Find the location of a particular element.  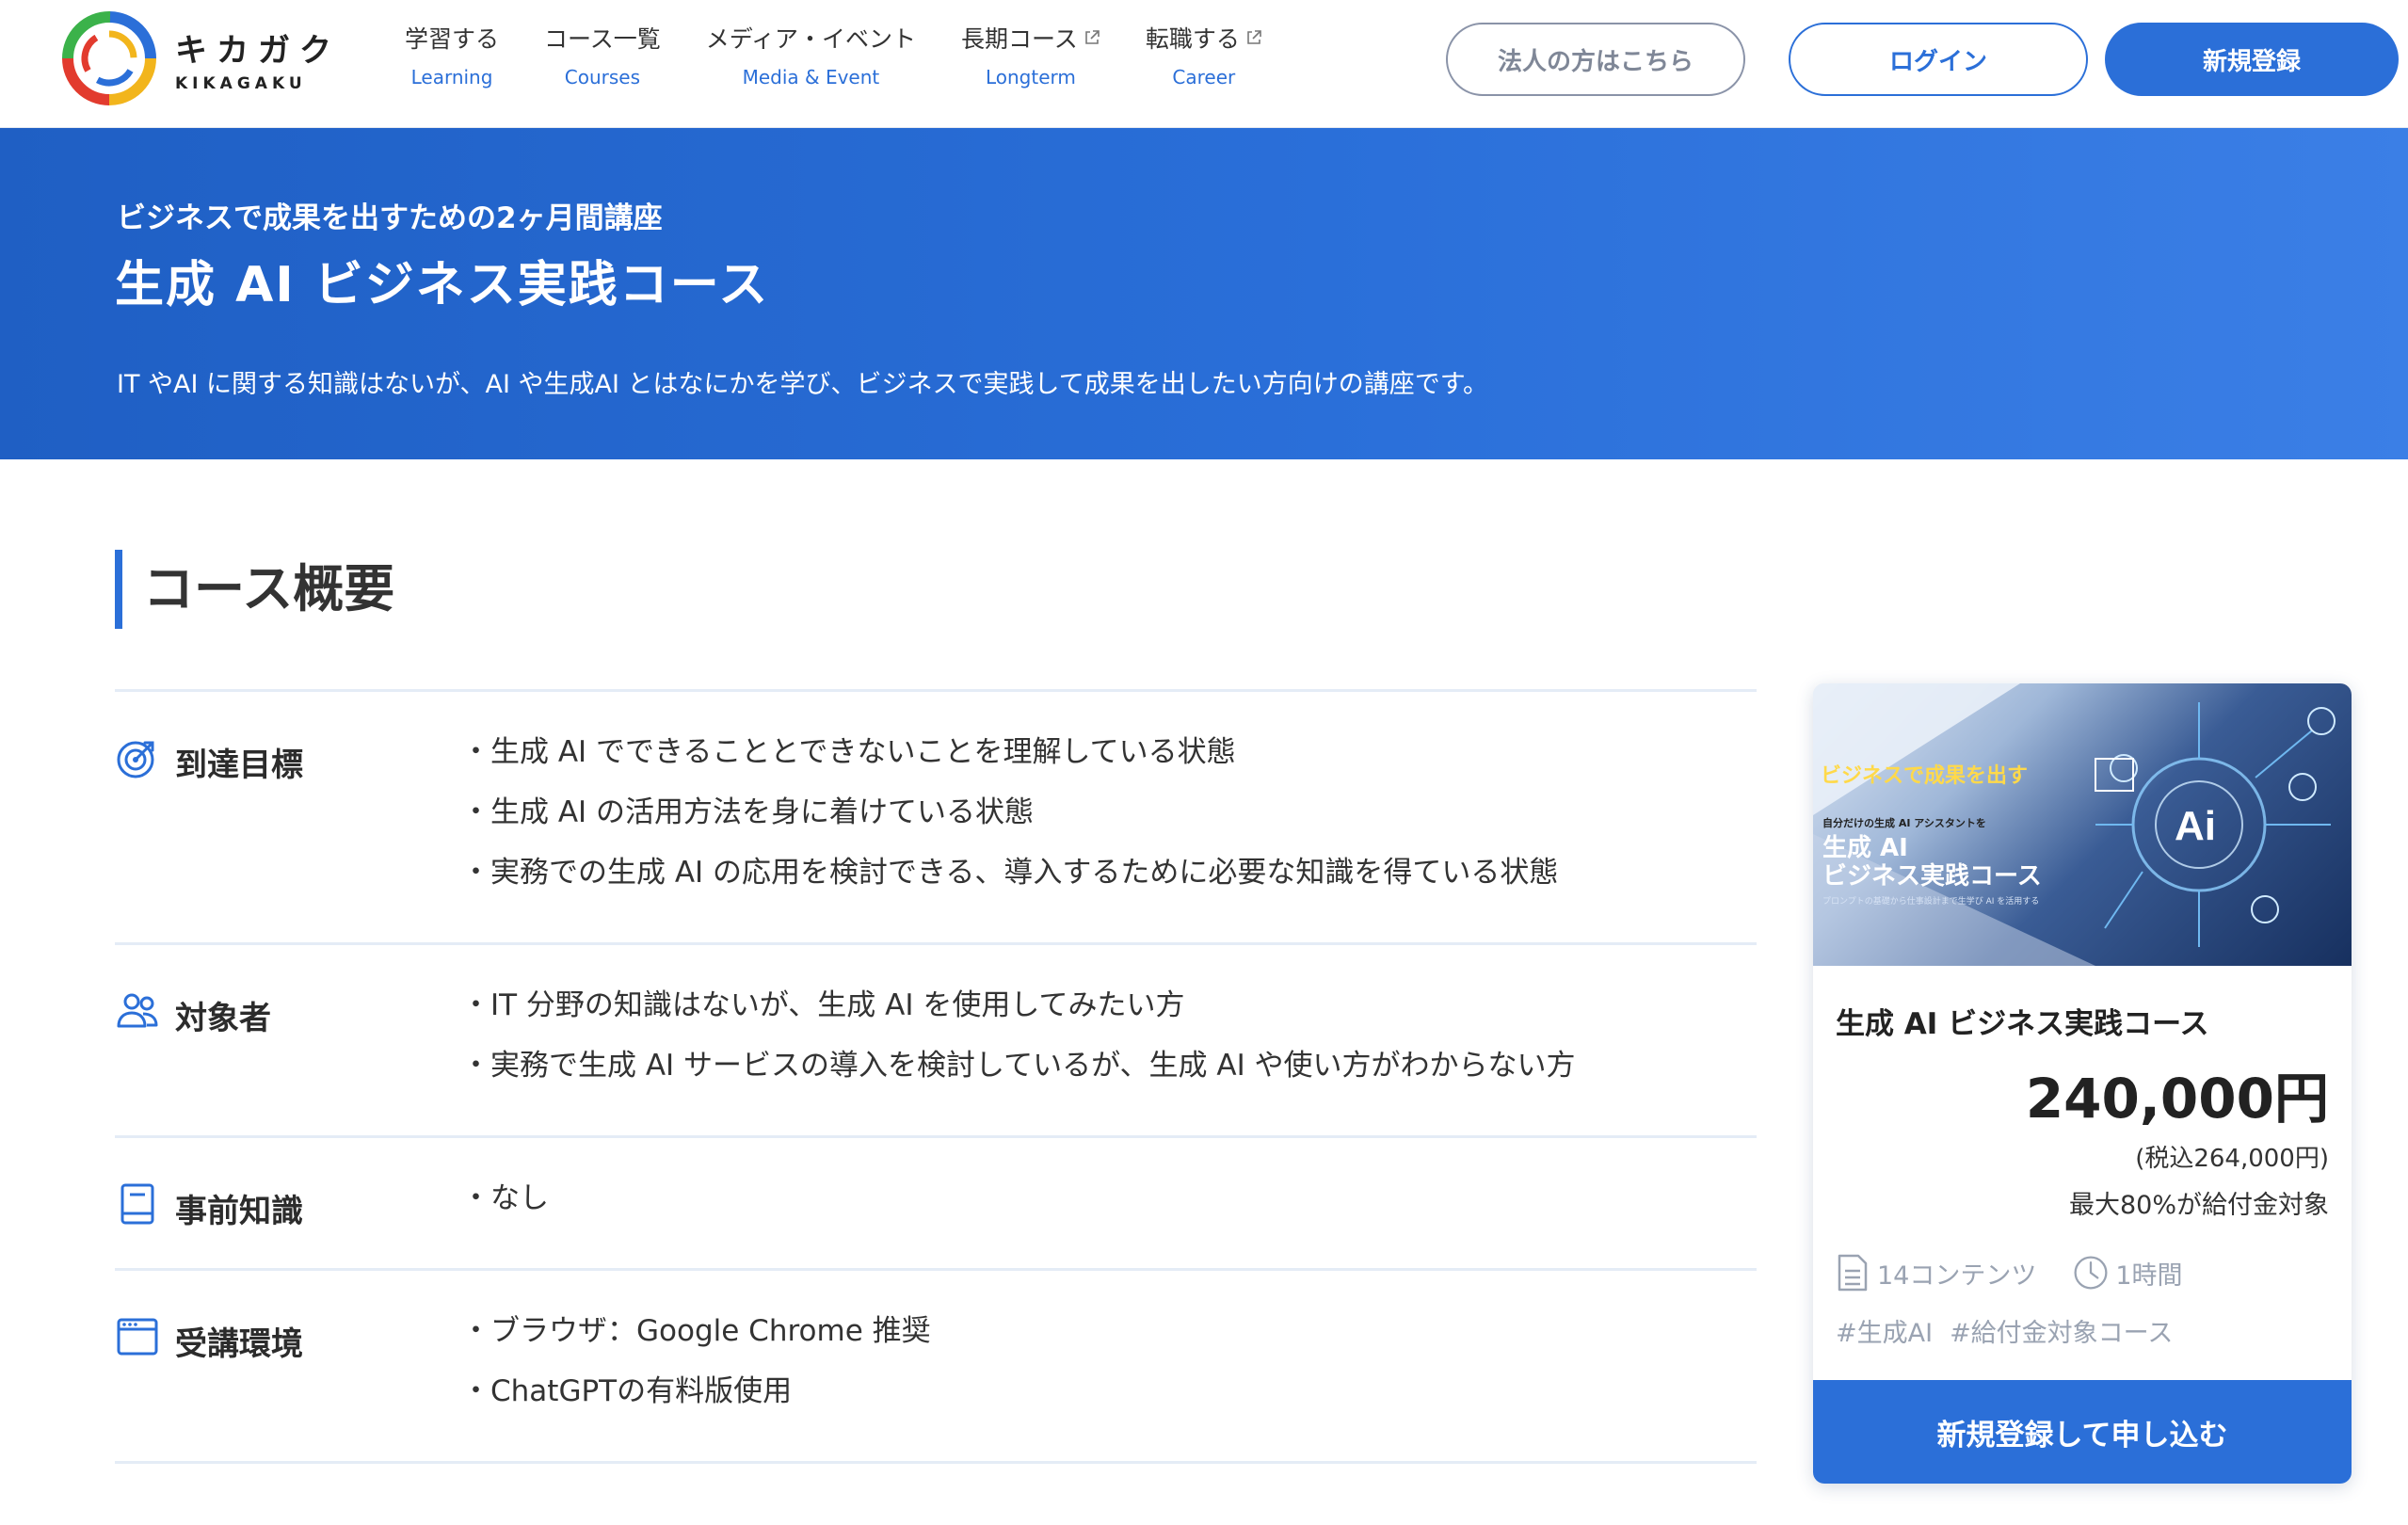

login-button: ログイン is located at coordinates (1938, 59).